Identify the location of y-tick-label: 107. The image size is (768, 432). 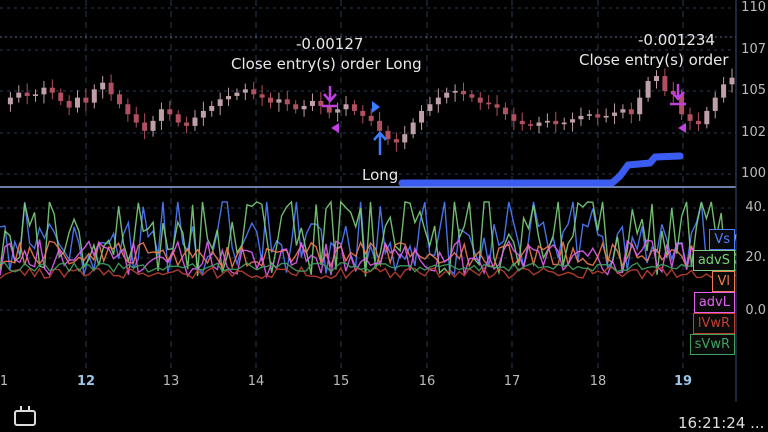
(753, 49).